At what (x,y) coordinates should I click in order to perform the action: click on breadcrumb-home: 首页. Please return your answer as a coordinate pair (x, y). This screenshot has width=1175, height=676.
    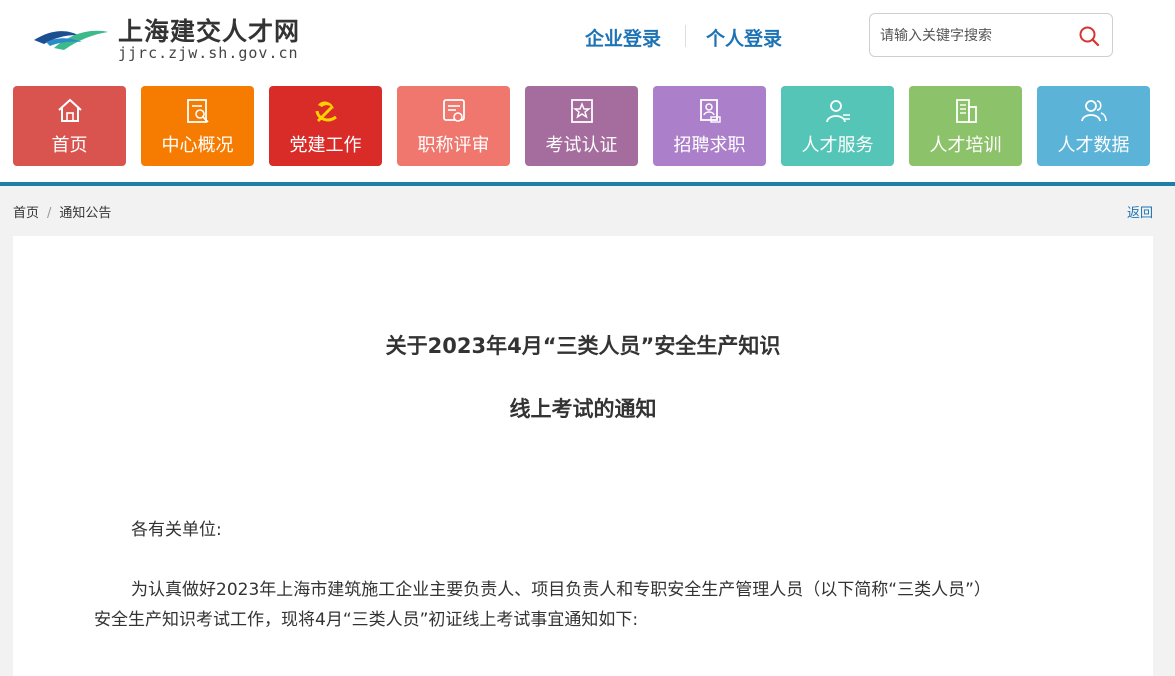
    Looking at the image, I should click on (26, 213).